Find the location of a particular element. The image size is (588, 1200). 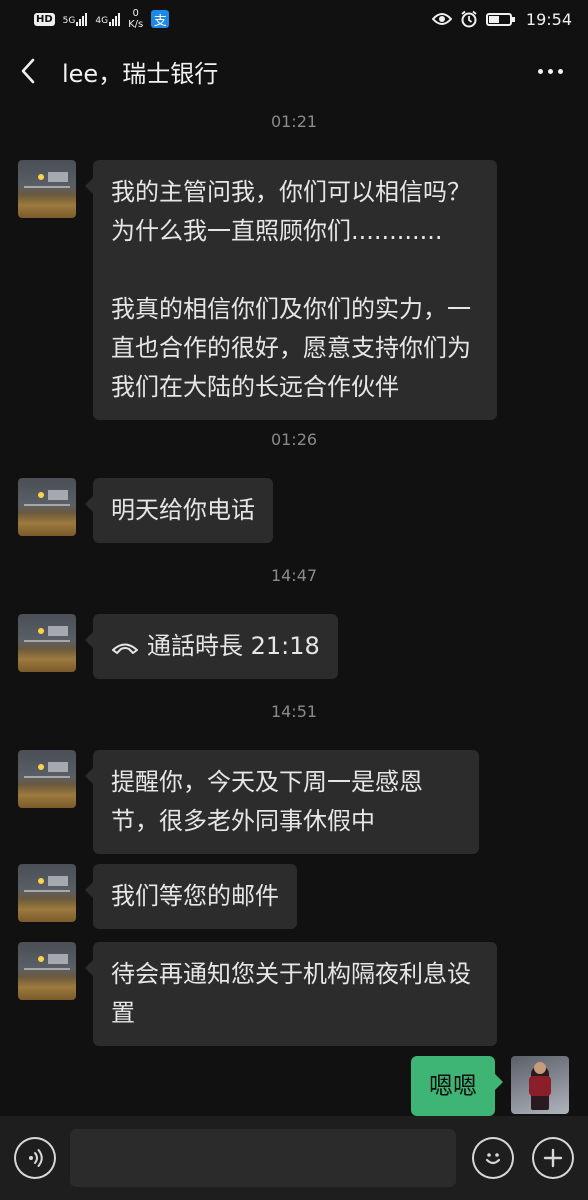

phone-hangup-icon is located at coordinates (125, 648).